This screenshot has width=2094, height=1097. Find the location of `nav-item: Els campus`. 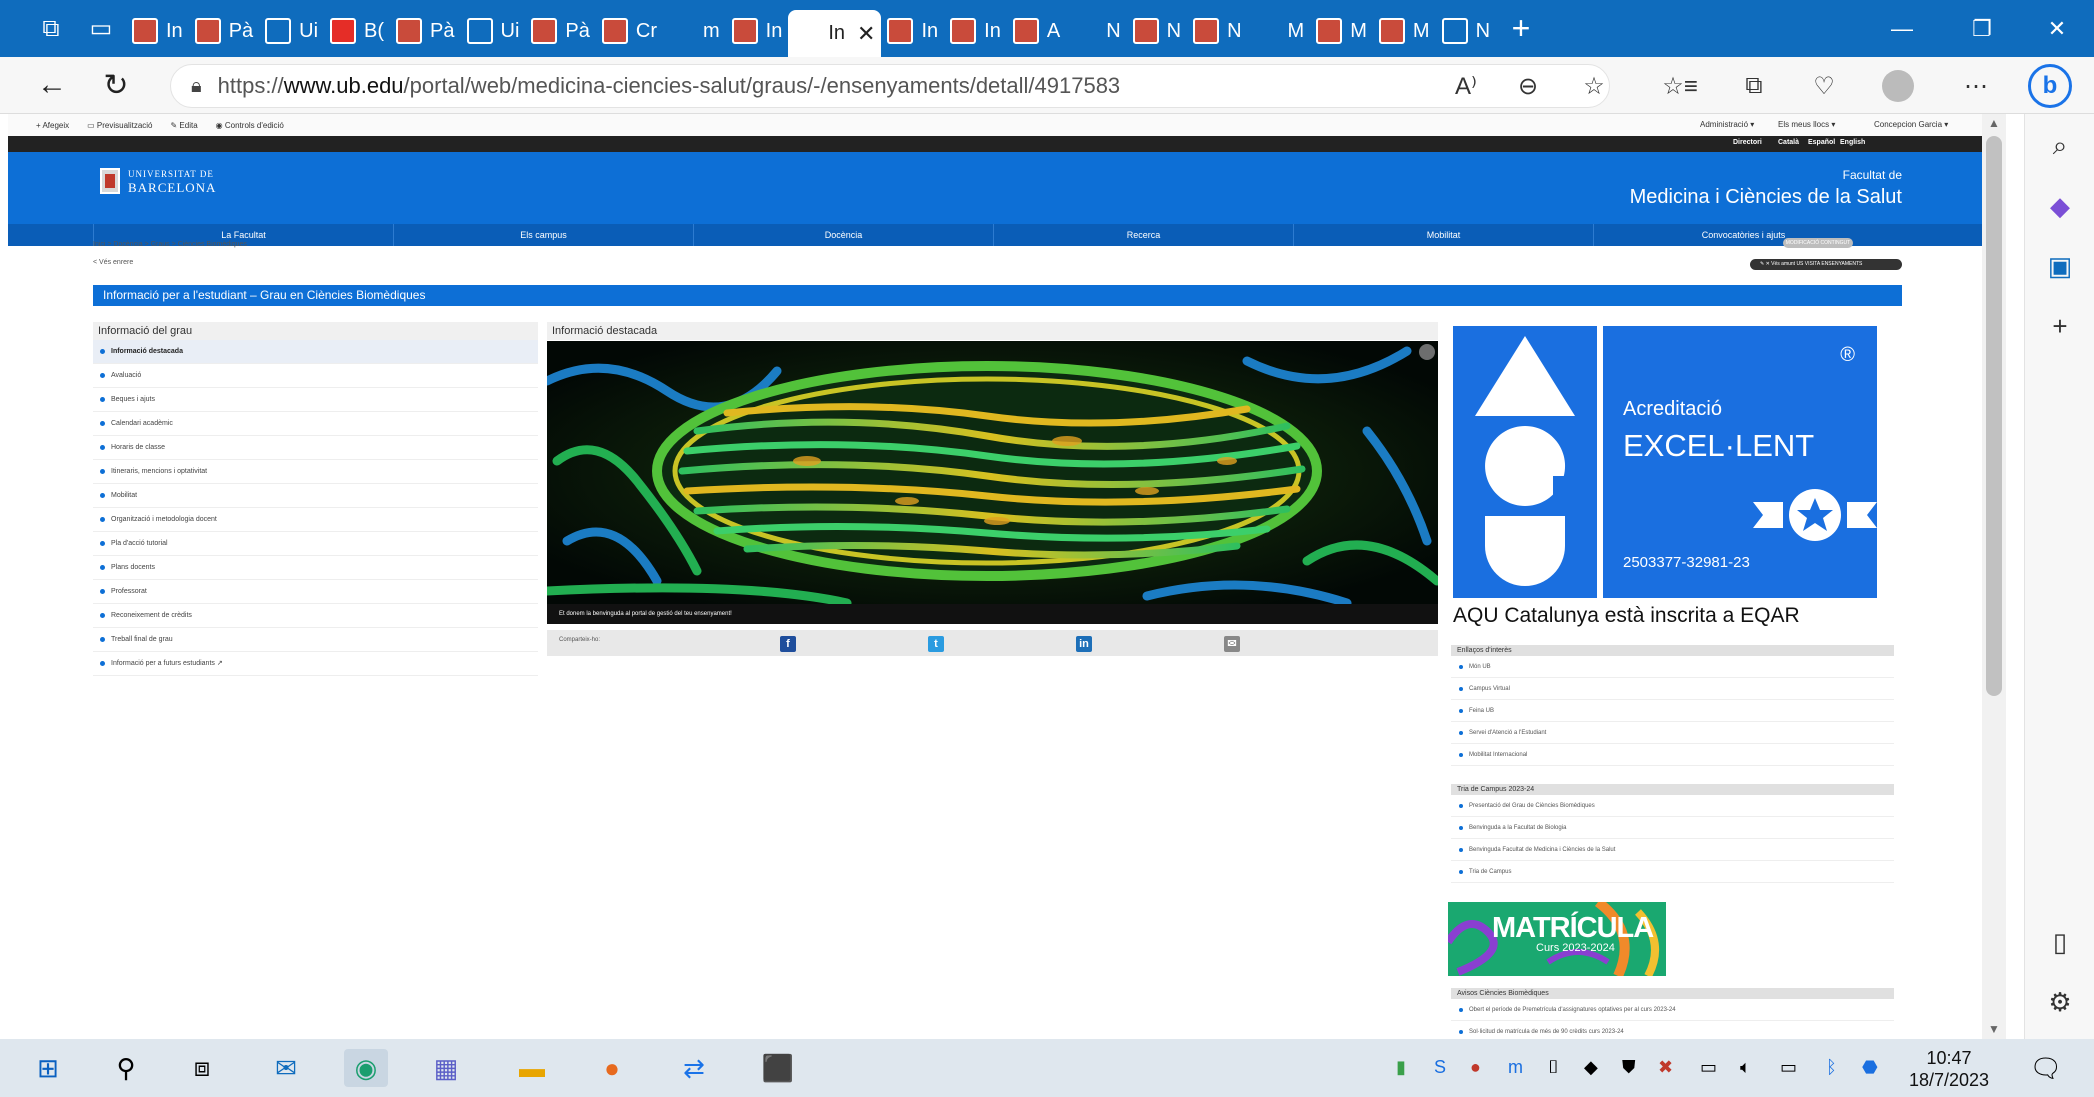

nav-item: Els campus is located at coordinates (543, 235).